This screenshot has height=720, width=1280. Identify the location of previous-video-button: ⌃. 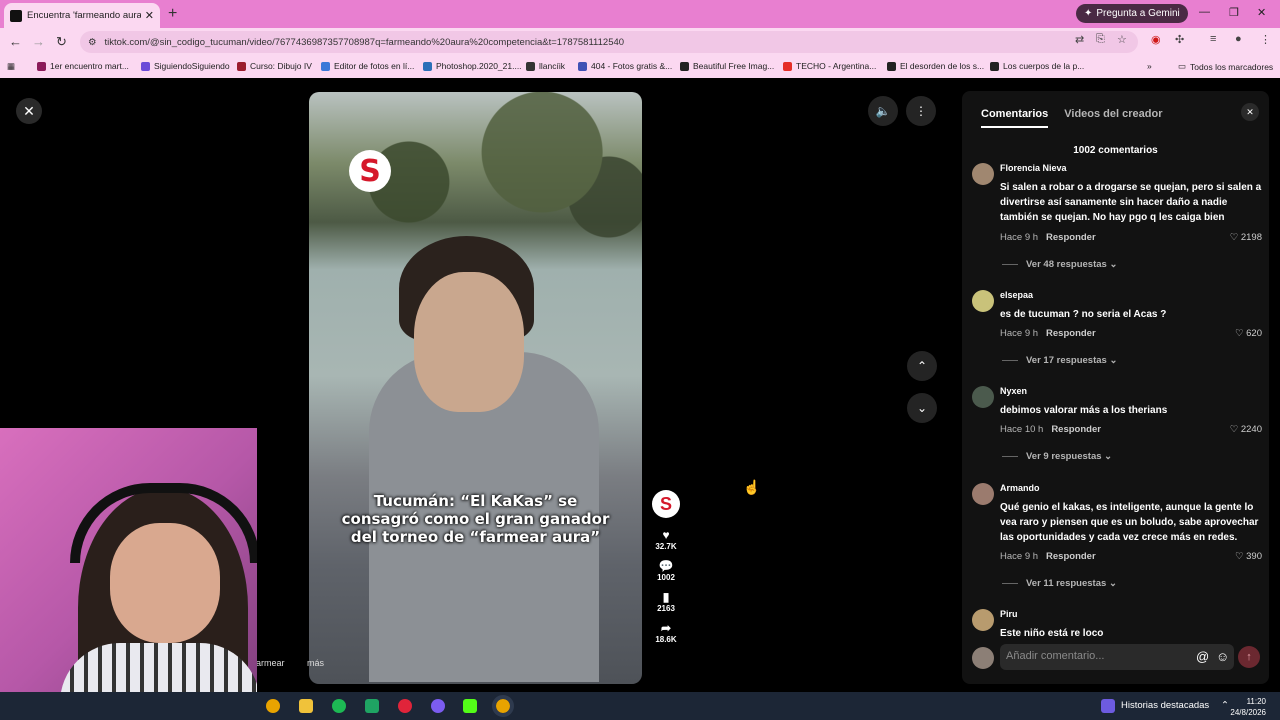
(922, 366).